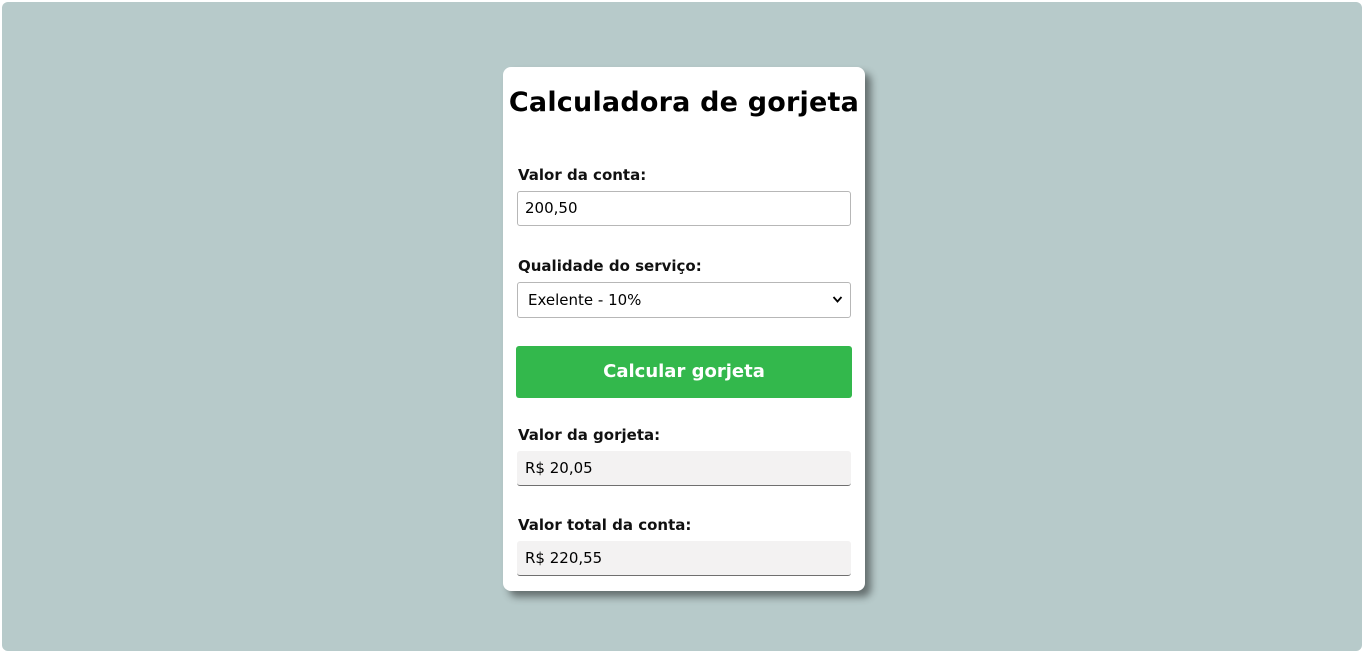 The height and width of the screenshot is (653, 1365). What do you see at coordinates (610, 266) in the screenshot?
I see `service-quality-label: Qualidade do serviço:` at bounding box center [610, 266].